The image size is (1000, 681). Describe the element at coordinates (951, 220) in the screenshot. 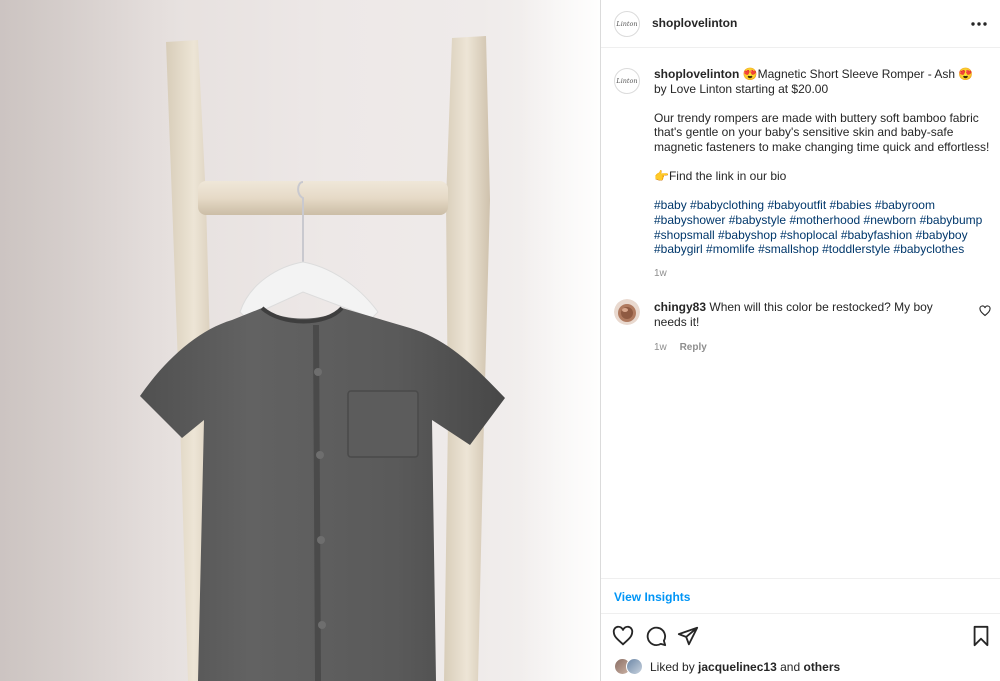

I see `hashtag-link: #babybump` at that location.